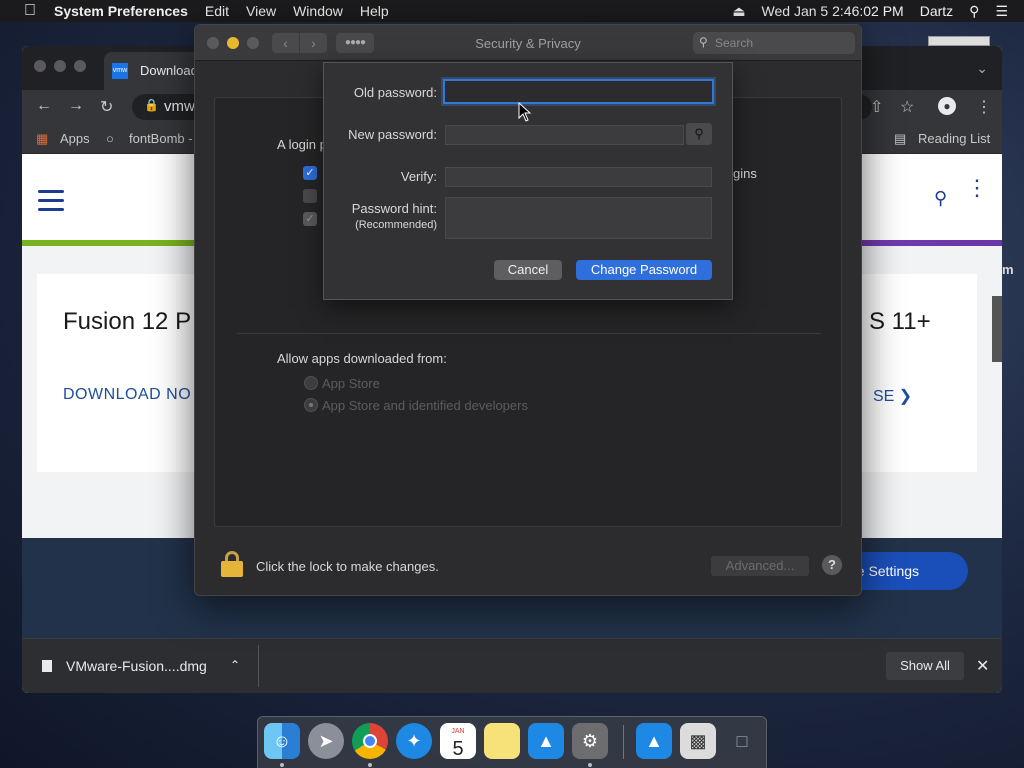  Describe the element at coordinates (578, 218) in the screenshot. I see `password-hint-field` at that location.